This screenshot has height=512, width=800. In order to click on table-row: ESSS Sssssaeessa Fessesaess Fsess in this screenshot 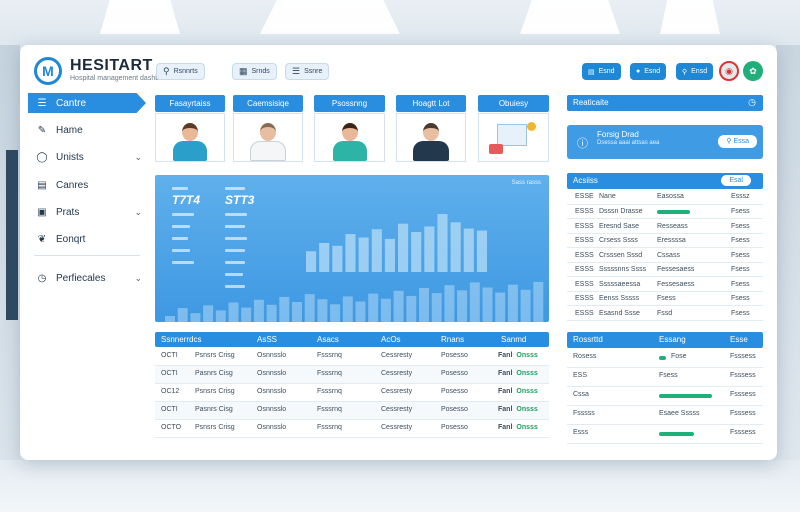, I will do `click(665, 285)`.